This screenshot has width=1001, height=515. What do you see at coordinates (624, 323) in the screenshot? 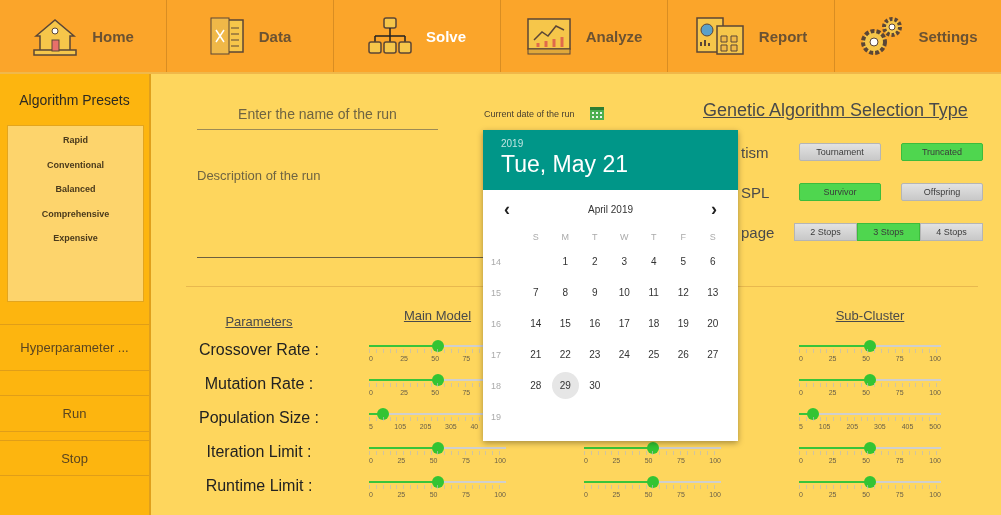
I see `calendar-day: 17` at bounding box center [624, 323].